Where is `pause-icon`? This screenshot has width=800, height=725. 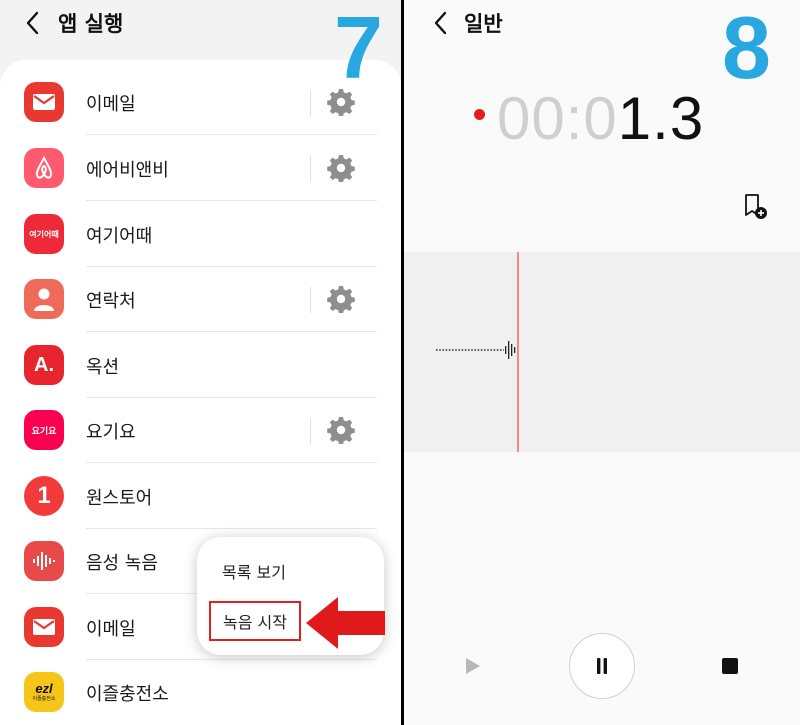
pause-icon is located at coordinates (602, 666).